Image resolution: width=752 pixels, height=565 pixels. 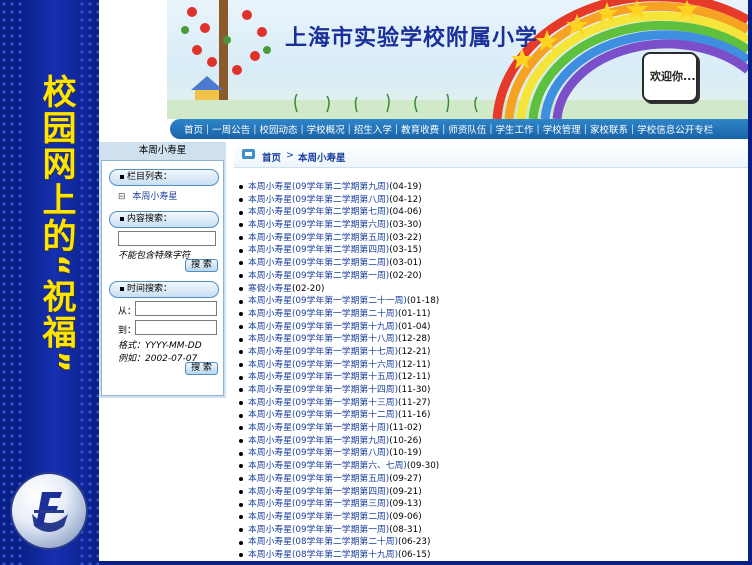 I want to click on article-link: 本周小寿星(09学年第二学期第五周), so click(x=318, y=238).